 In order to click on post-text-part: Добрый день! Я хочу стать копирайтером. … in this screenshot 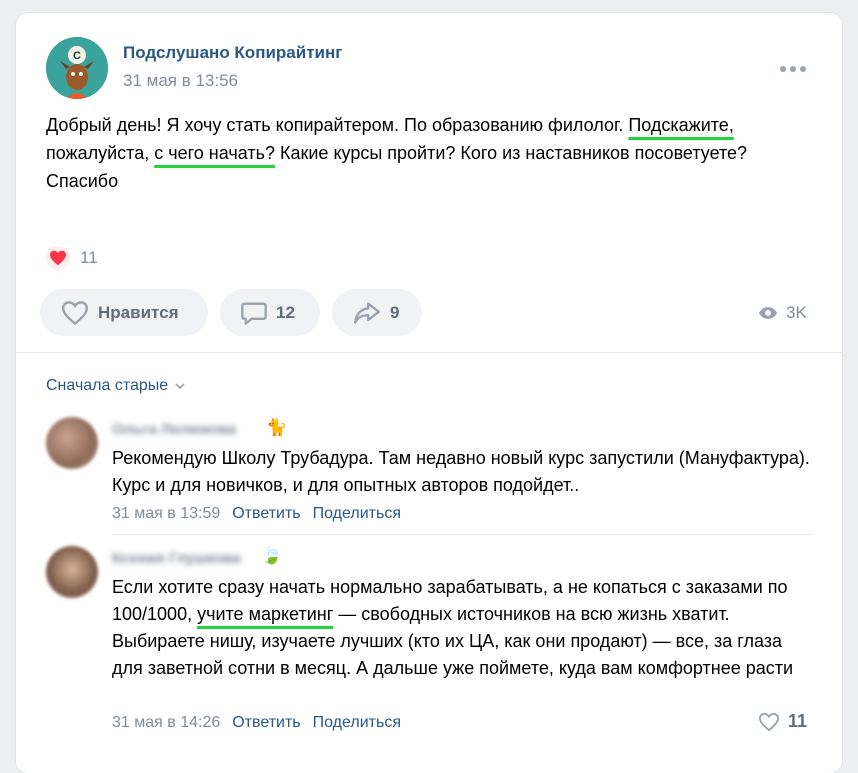, I will do `click(337, 125)`.